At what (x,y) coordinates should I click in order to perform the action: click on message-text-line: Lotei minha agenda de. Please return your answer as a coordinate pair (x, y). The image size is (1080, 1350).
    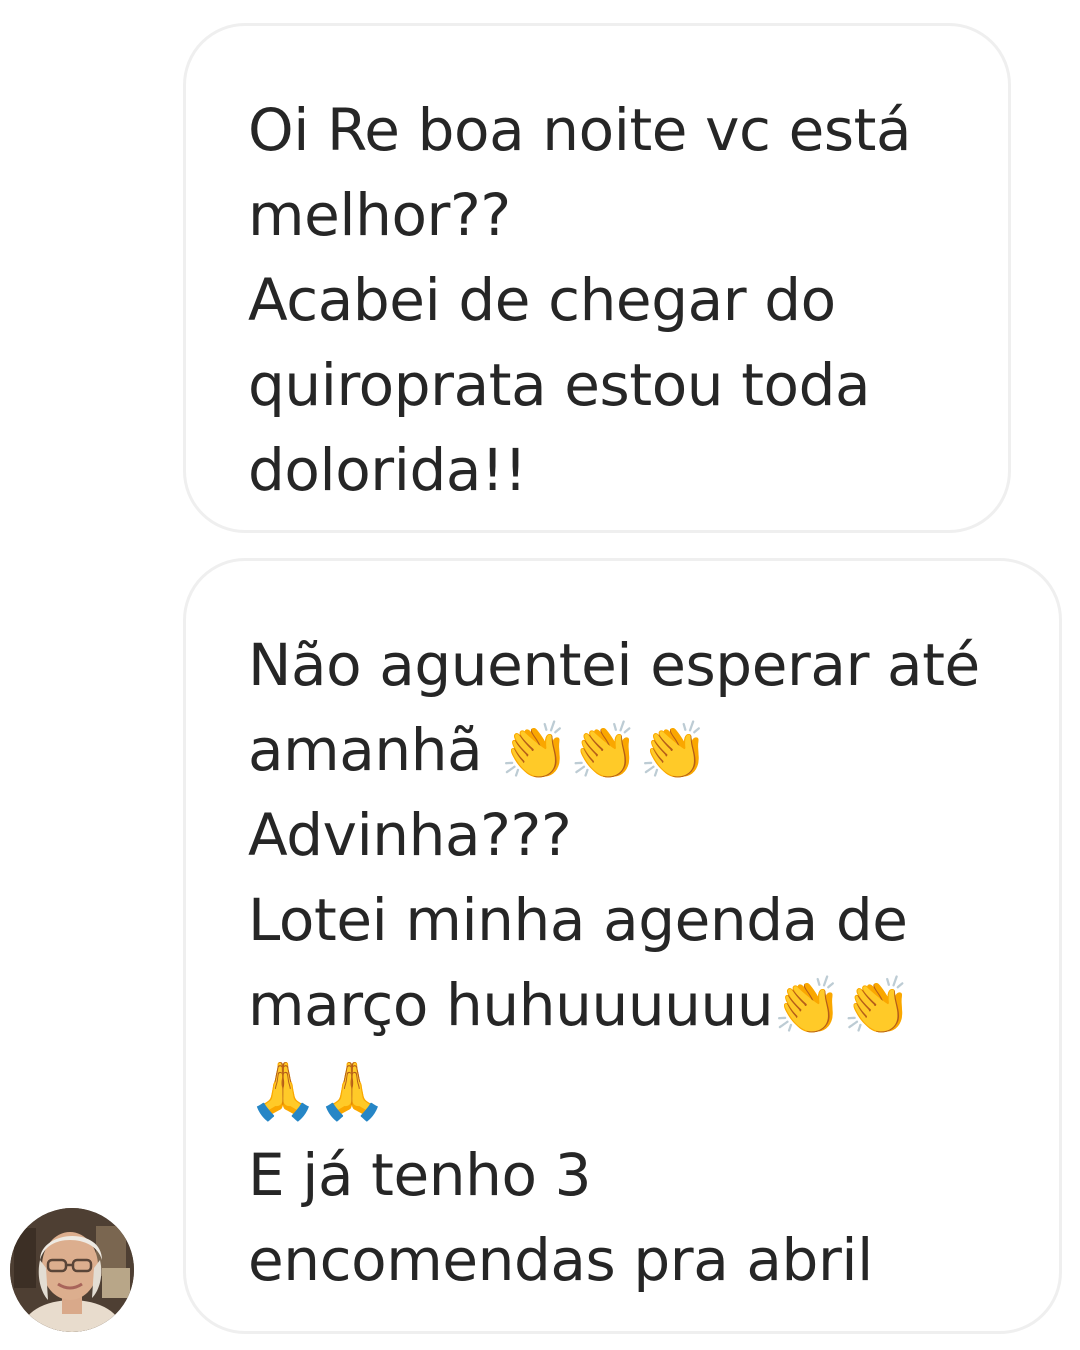
    Looking at the image, I should click on (578, 920).